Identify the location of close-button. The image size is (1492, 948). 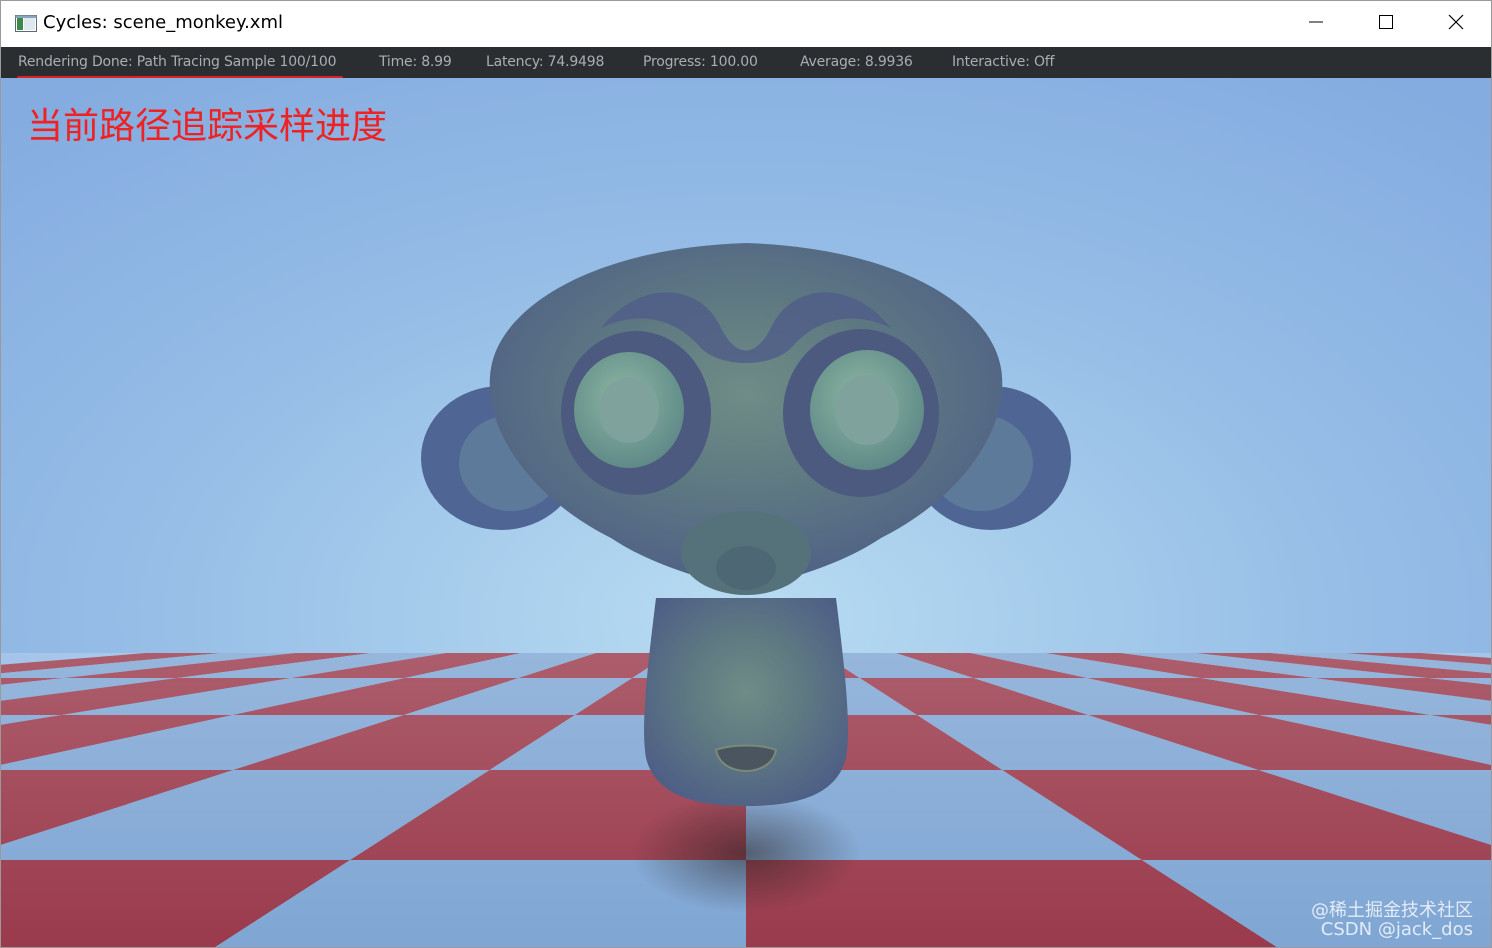
(1456, 24).